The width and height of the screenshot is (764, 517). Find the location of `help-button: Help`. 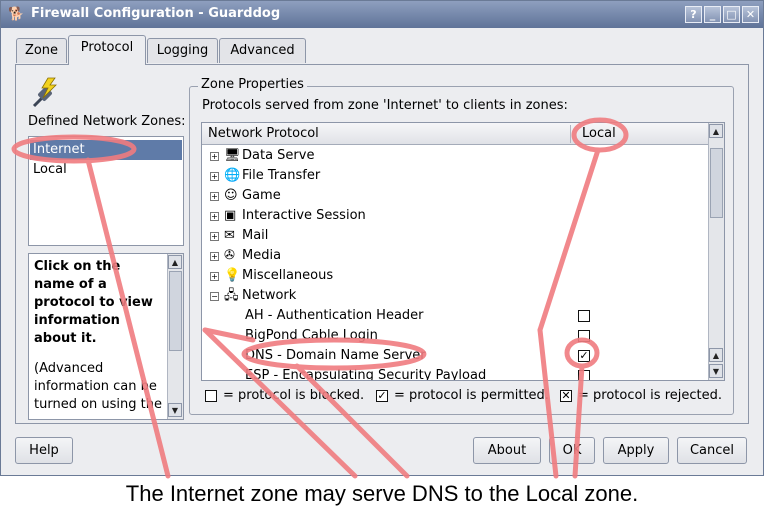

help-button: Help is located at coordinates (44, 450).